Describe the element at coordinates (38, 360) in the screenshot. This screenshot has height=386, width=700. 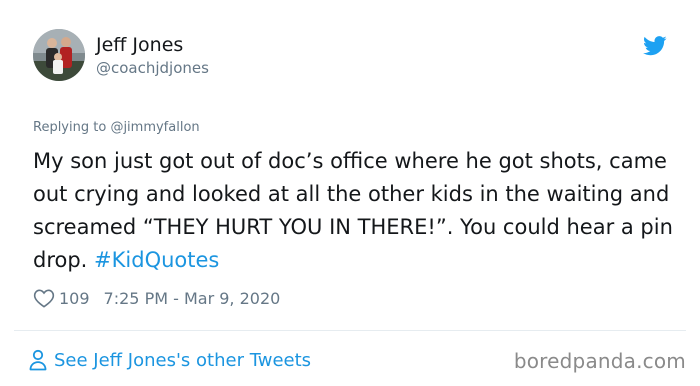
I see `person-outline-icon` at that location.